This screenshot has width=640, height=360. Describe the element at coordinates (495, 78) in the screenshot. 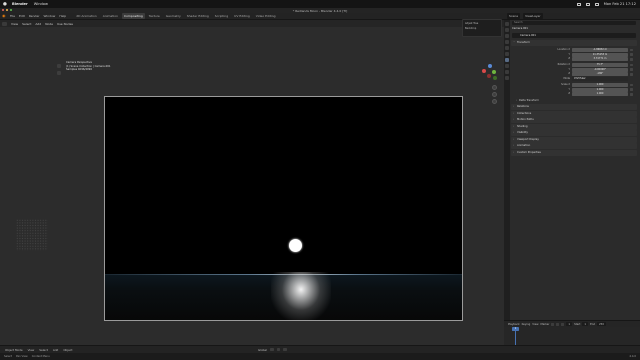

I see `gizmo-neg-y` at that location.